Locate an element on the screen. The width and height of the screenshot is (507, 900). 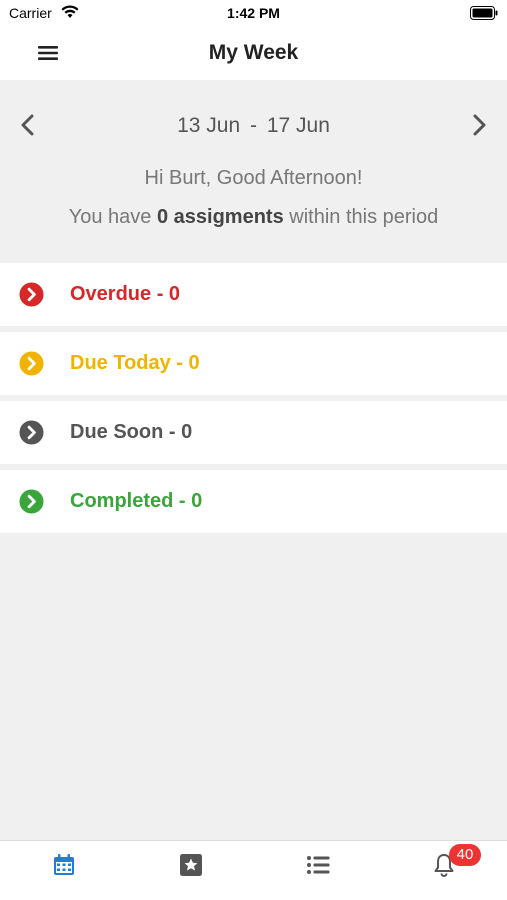
greeting-text: Hi Burt, Good Afternoon! is located at coordinates (253, 178).